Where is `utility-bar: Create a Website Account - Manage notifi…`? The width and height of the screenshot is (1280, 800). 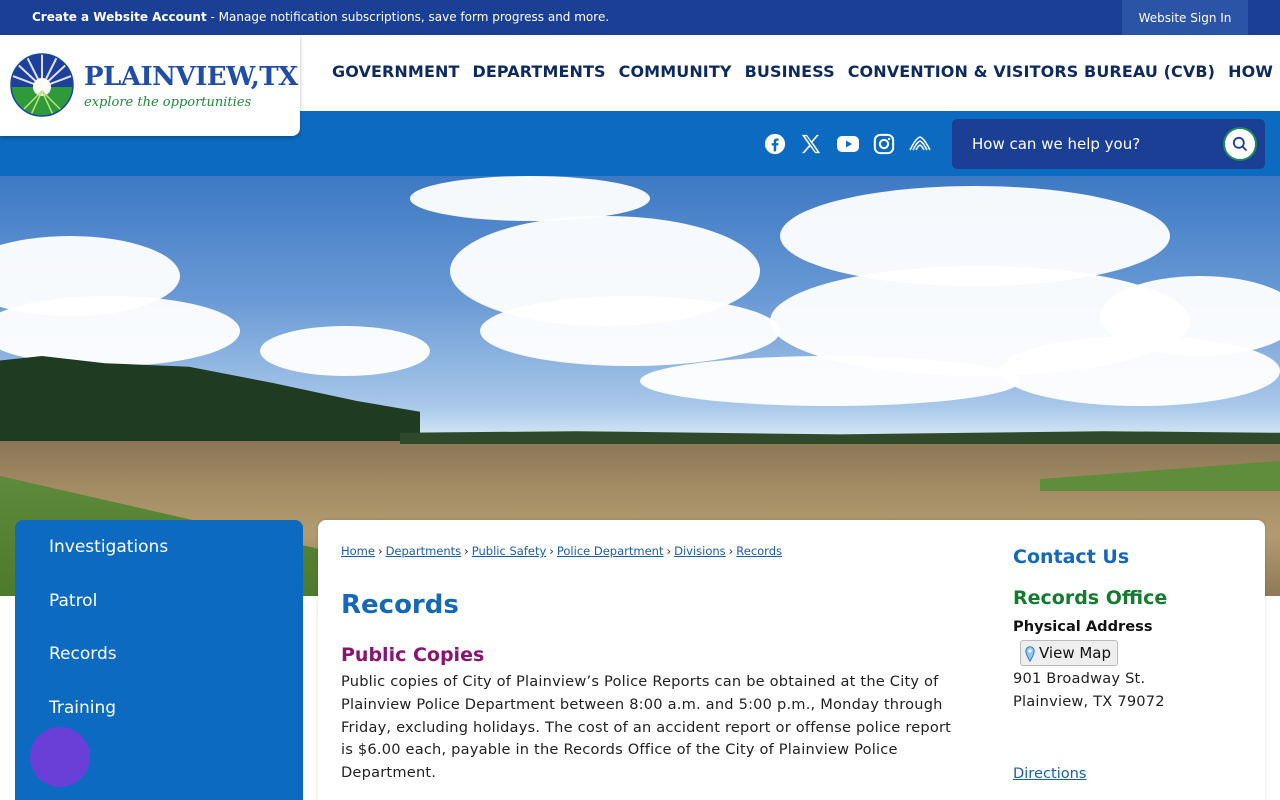 utility-bar: Create a Website Account - Manage notifi… is located at coordinates (640, 17).